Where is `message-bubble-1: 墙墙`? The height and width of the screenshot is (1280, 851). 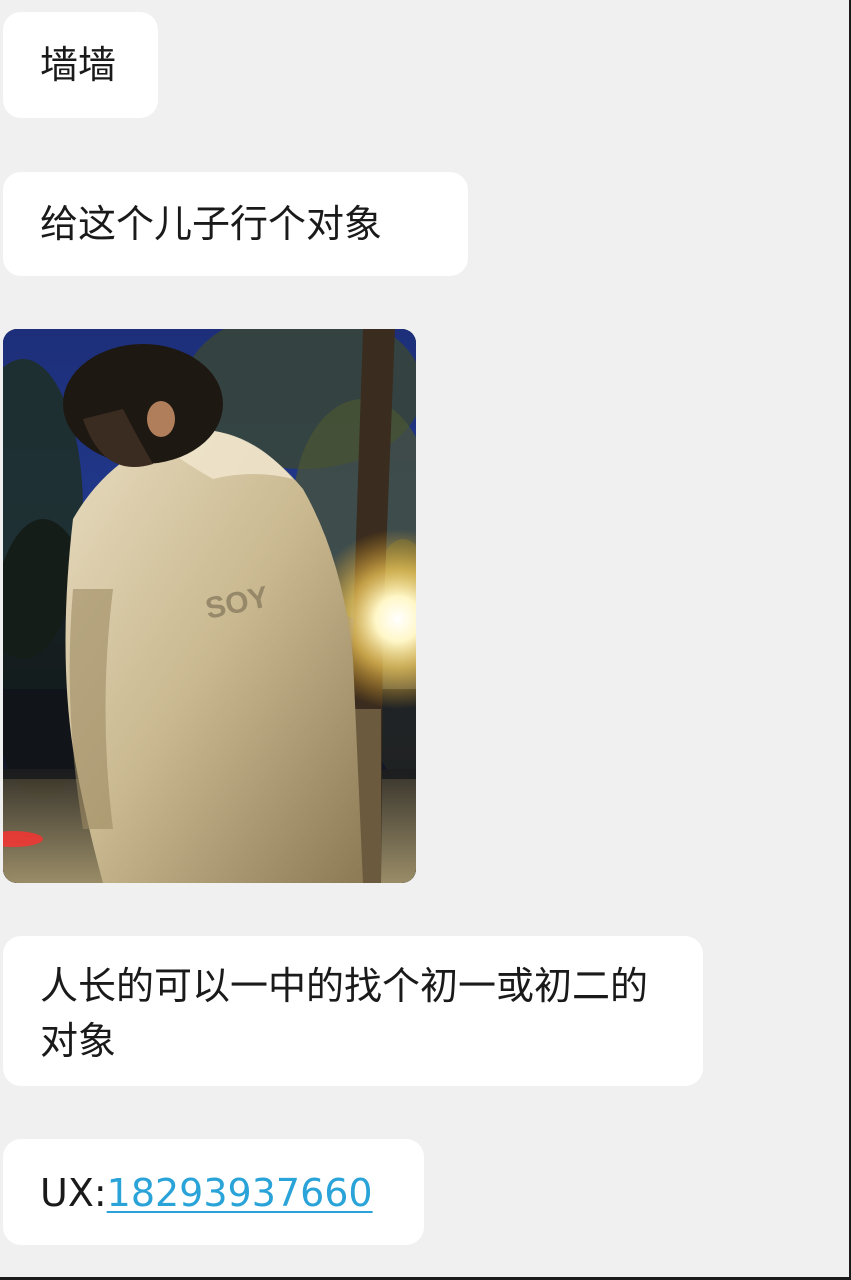 message-bubble-1: 墙墙 is located at coordinates (80, 65).